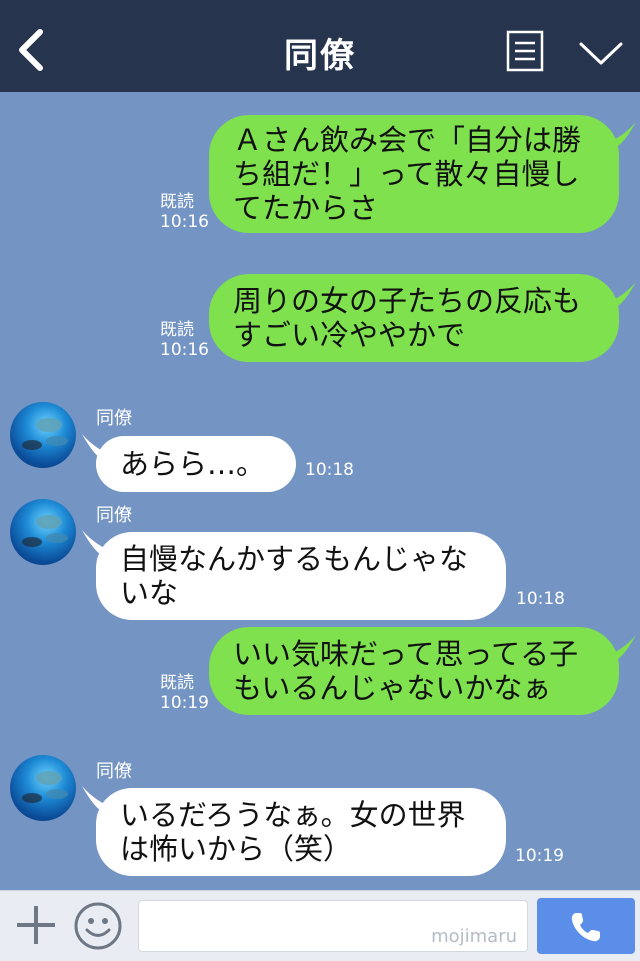 The image size is (640, 961). I want to click on message-text: 自慢なんかするもんじゃな いな, so click(294, 576).